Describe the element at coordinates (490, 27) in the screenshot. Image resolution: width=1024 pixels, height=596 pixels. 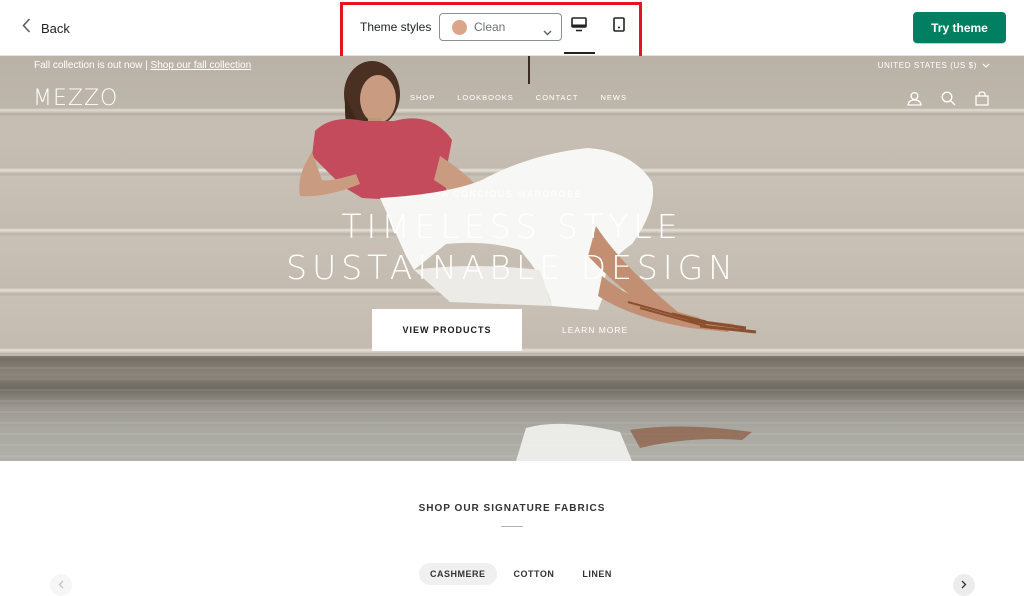
I see `theme-style-value: Clean` at that location.